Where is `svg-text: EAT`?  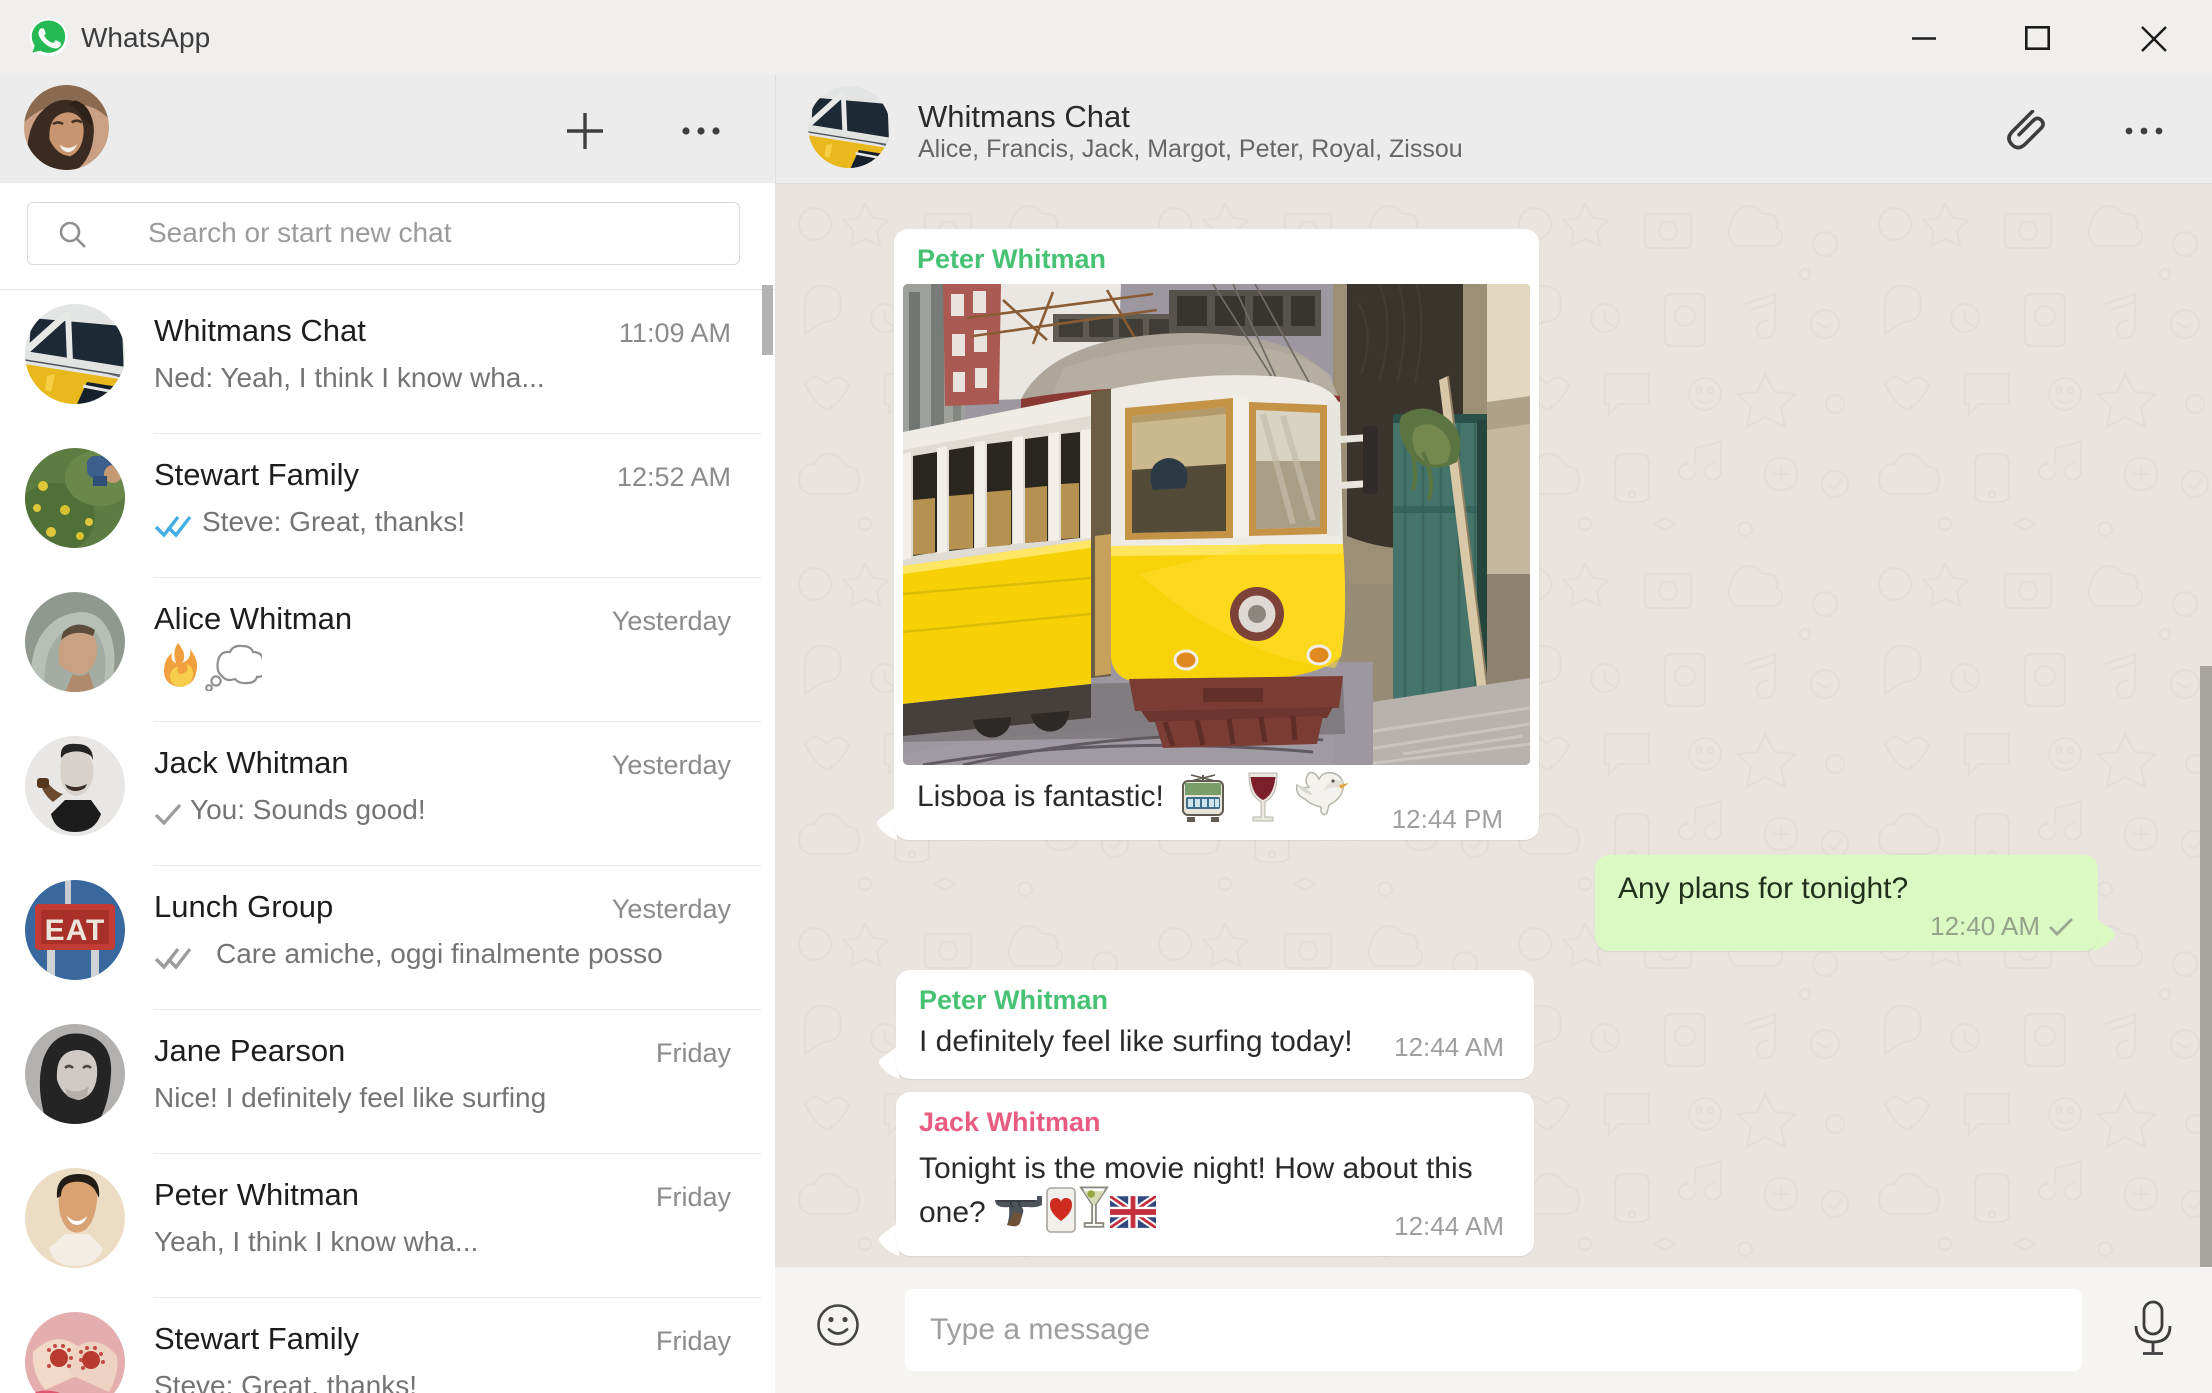 svg-text: EAT is located at coordinates (75, 930).